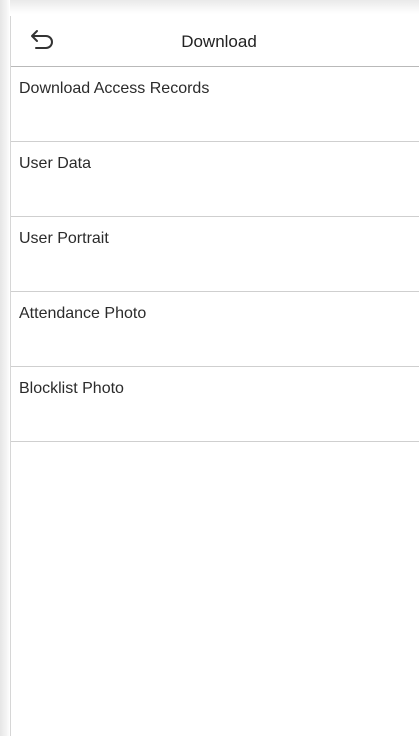  I want to click on left-background-shade, so click(5, 368).